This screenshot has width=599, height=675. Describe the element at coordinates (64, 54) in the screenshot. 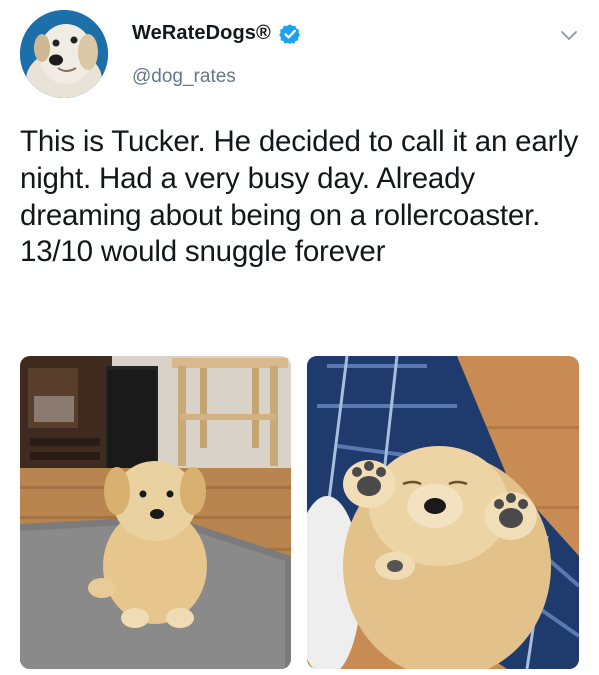

I see `avatar` at that location.